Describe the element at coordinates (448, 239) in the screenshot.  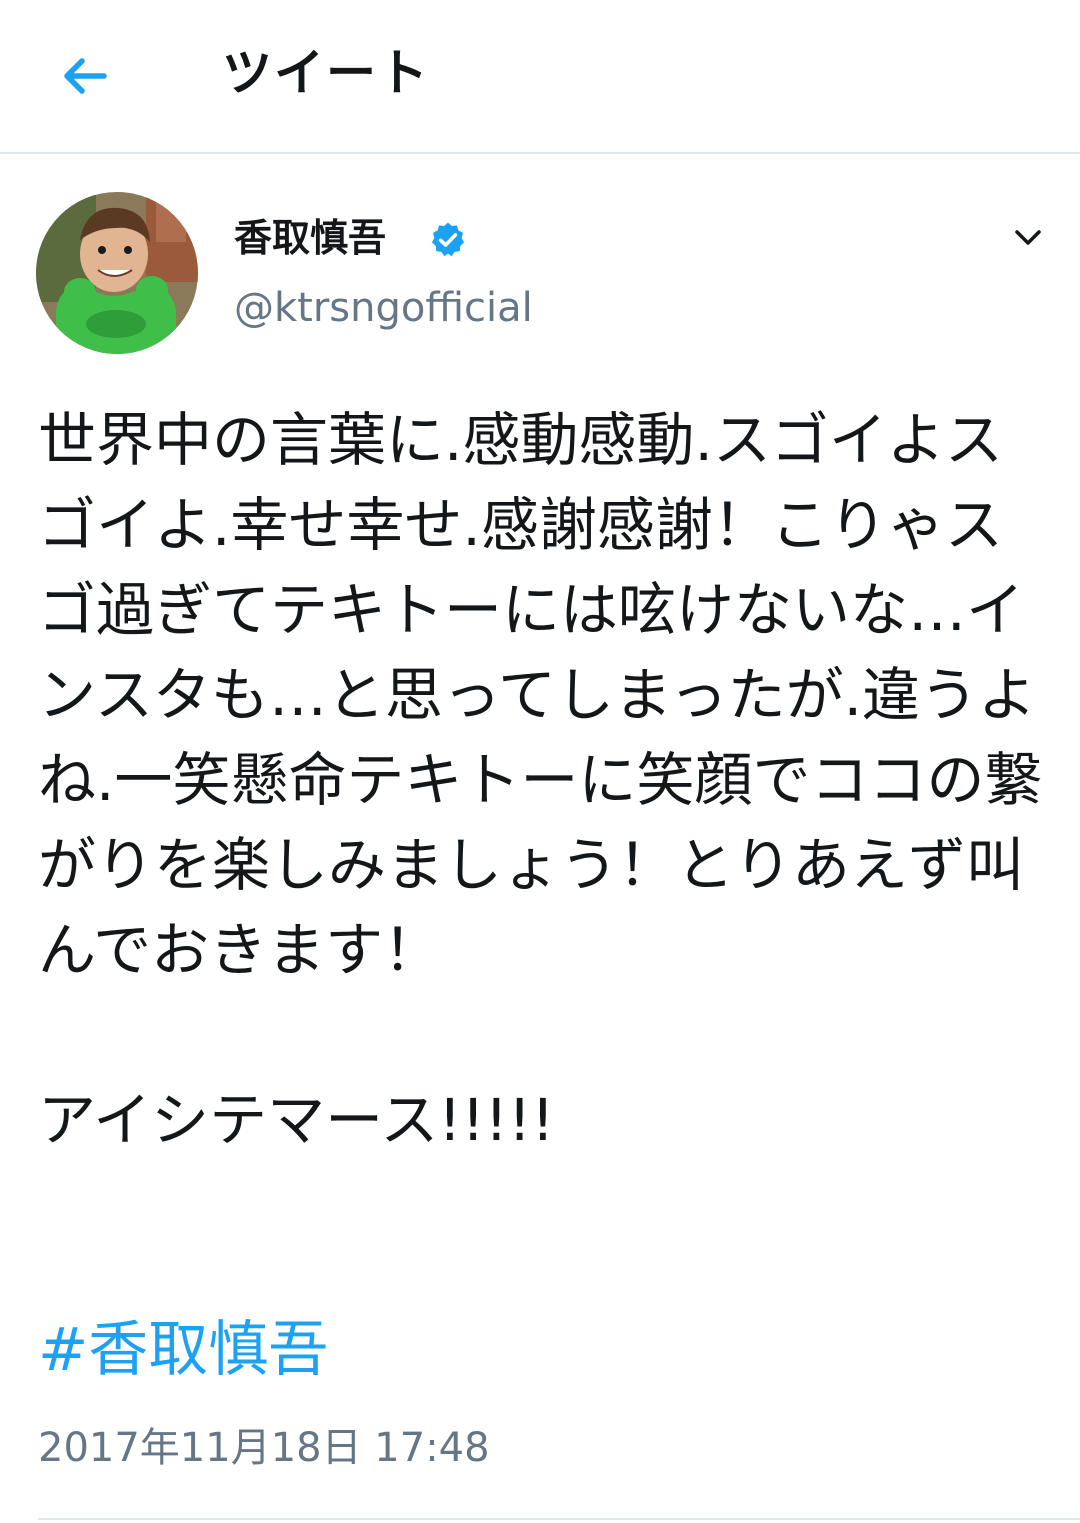
I see `verified-badge-icon` at that location.